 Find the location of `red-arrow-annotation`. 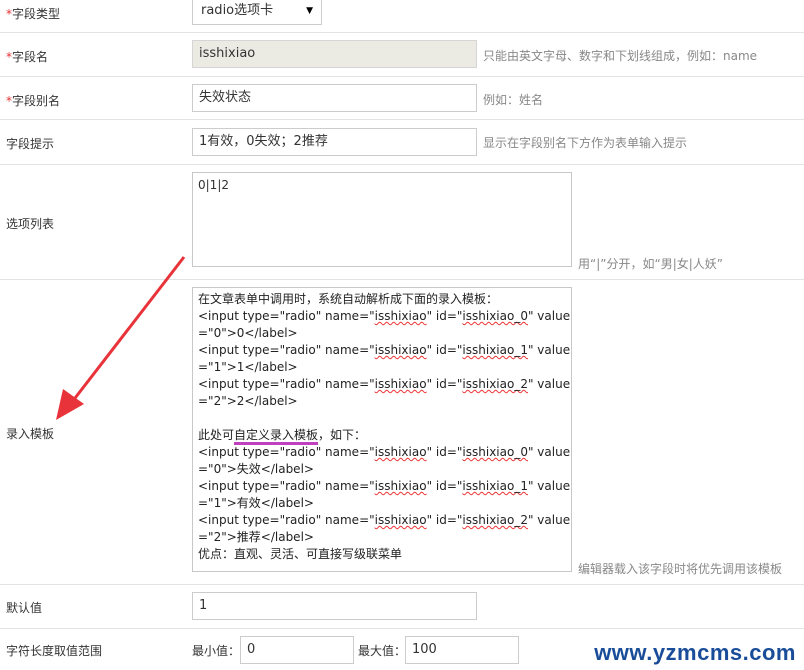

red-arrow-annotation is located at coordinates (121, 338).